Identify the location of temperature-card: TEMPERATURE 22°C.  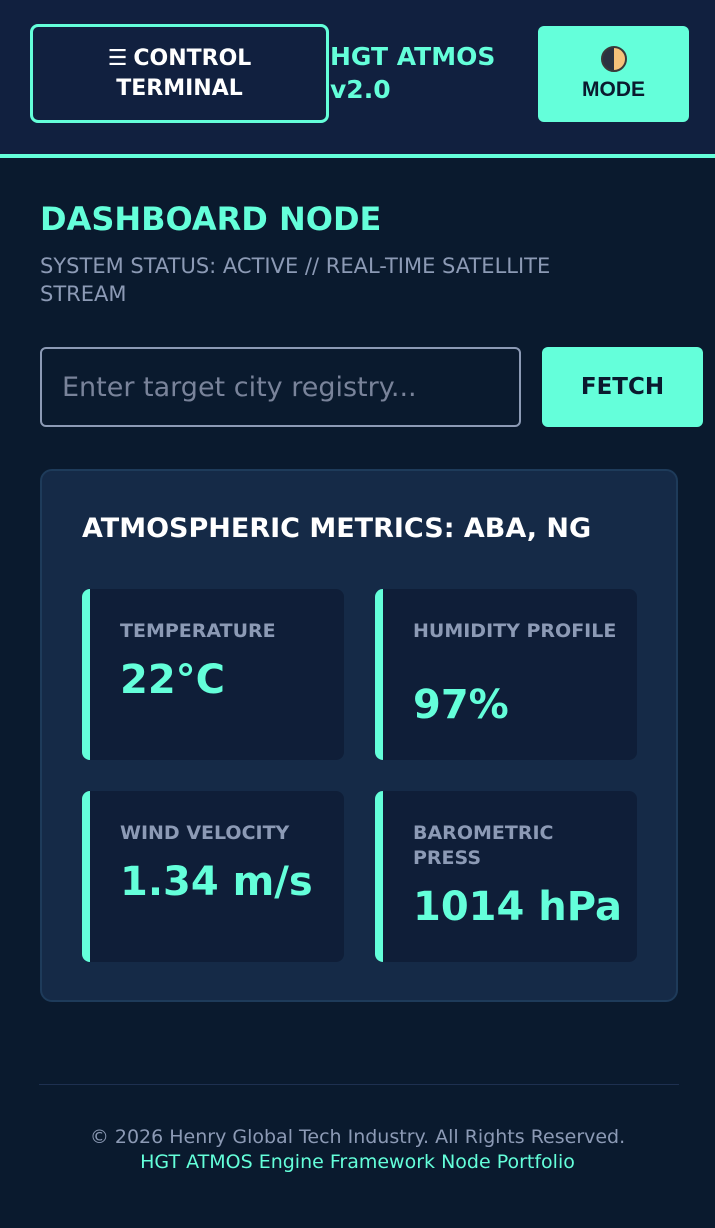
(213, 674).